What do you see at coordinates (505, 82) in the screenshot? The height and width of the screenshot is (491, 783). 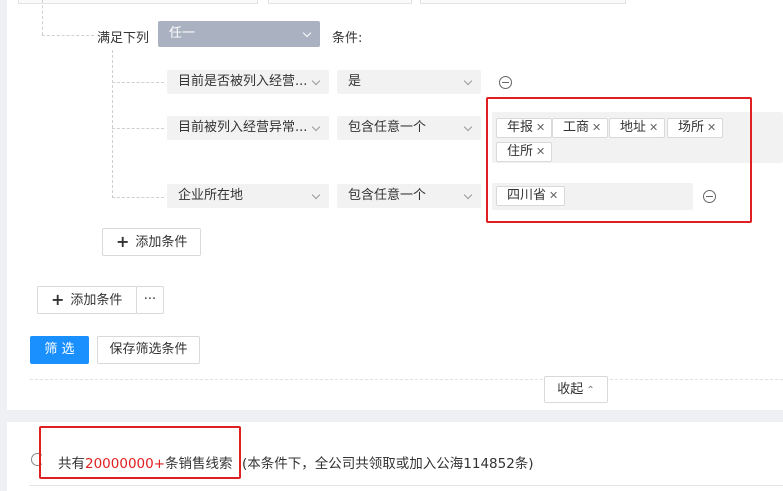 I see `remove-condition-icon` at bounding box center [505, 82].